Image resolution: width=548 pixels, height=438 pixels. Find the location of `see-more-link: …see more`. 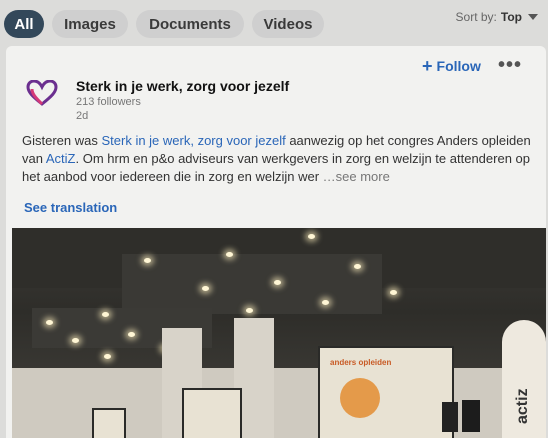

see-more-link: …see more is located at coordinates (356, 176).